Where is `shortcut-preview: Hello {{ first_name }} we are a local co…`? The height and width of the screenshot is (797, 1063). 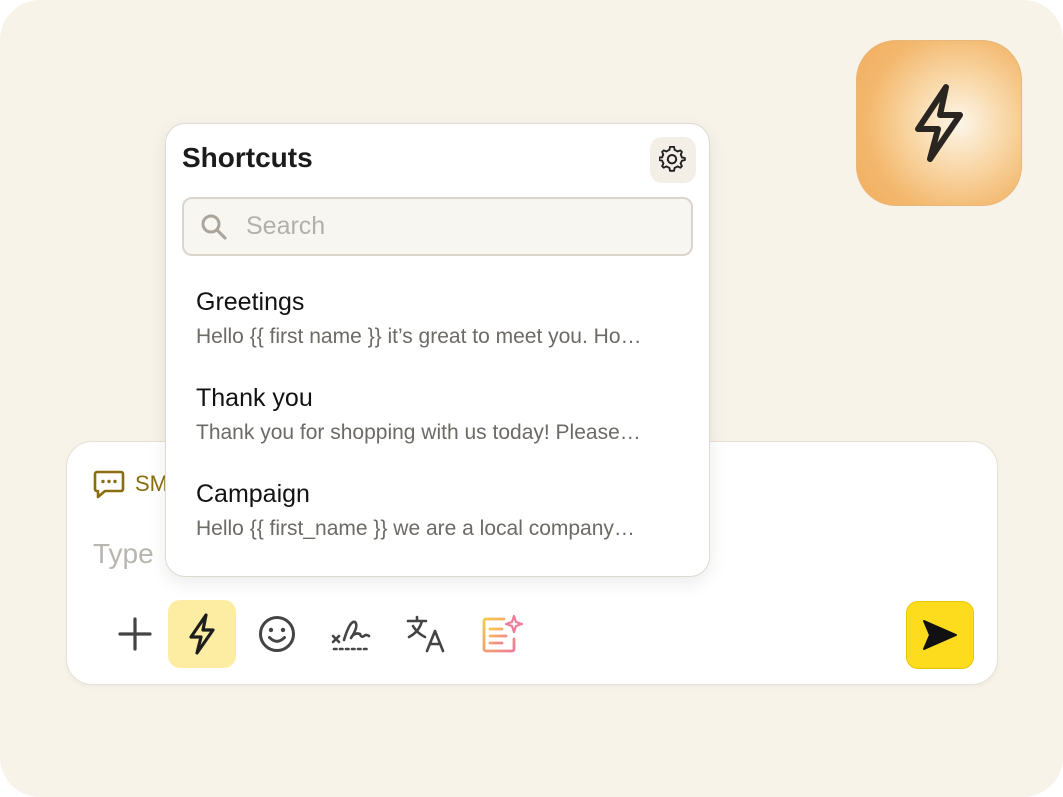
shortcut-preview: Hello {{ first_name }} we are a local co… is located at coordinates (415, 528).